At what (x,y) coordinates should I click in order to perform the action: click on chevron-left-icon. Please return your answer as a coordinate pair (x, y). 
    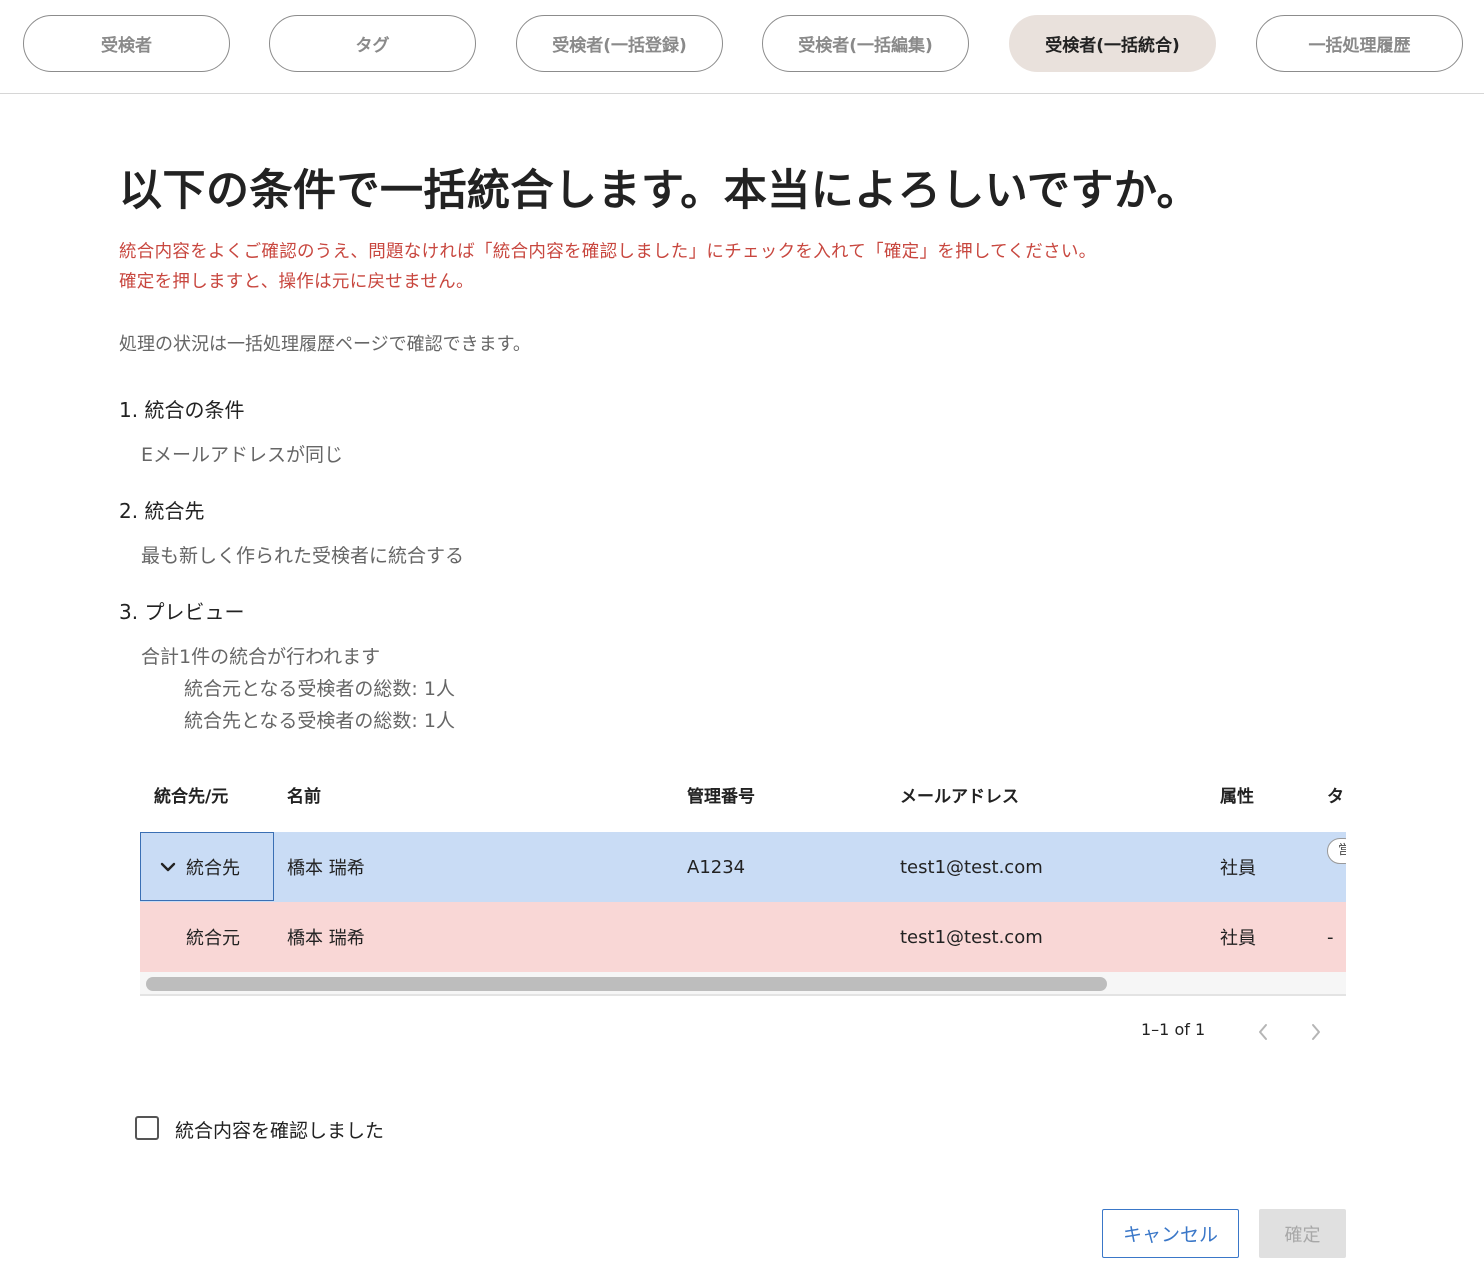
    Looking at the image, I should click on (1263, 1032).